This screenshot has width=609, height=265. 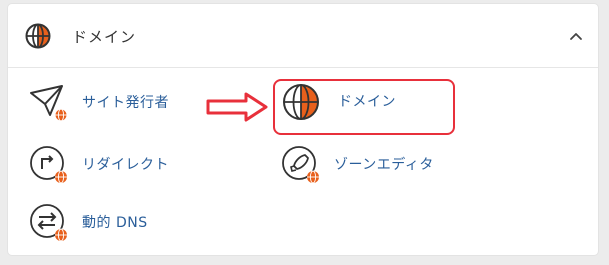 I want to click on chevron-up-icon, so click(x=576, y=36).